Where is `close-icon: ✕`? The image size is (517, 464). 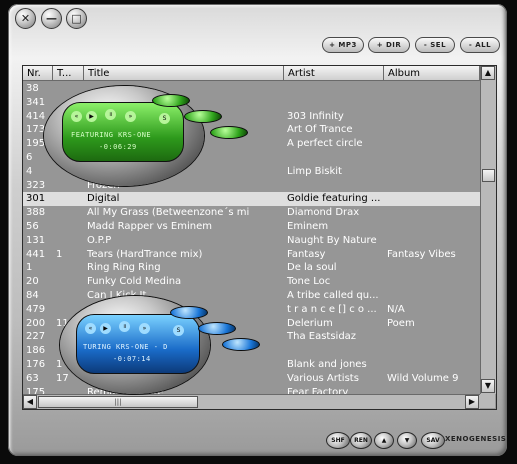
close-icon: ✕ is located at coordinates (25, 18).